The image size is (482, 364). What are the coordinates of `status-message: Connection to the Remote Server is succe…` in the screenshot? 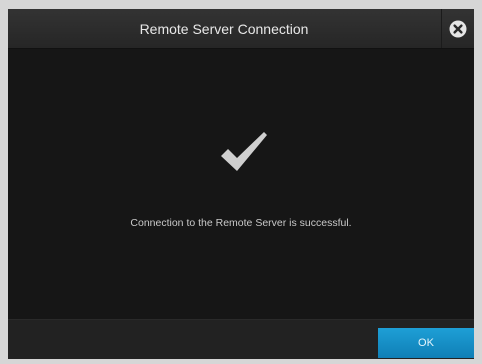 It's located at (241, 223).